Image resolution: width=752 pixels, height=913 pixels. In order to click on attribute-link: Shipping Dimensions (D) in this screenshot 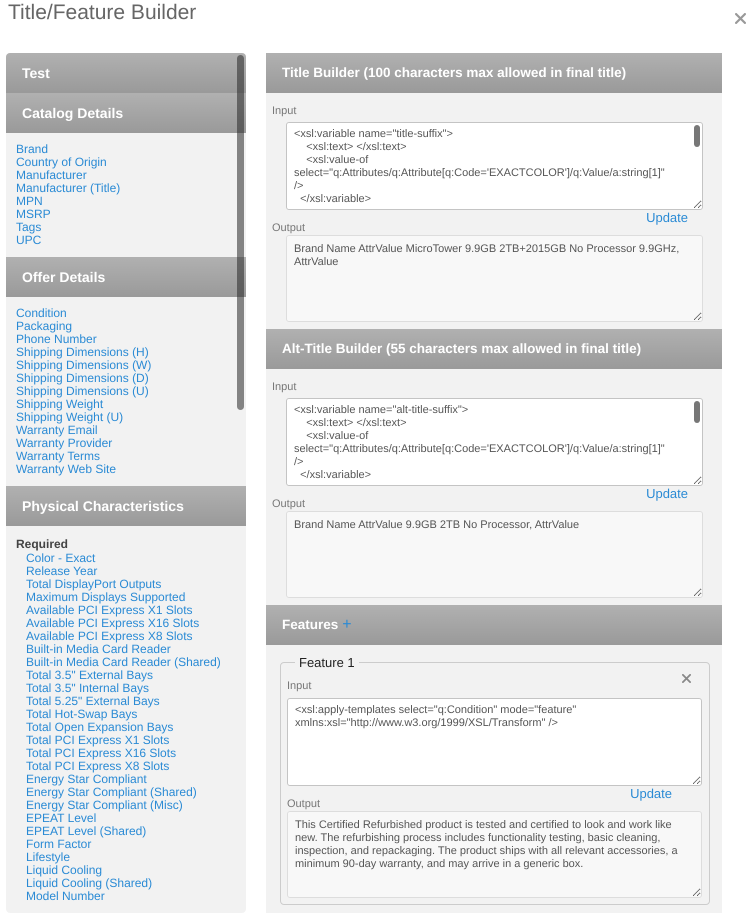, I will do `click(82, 378)`.